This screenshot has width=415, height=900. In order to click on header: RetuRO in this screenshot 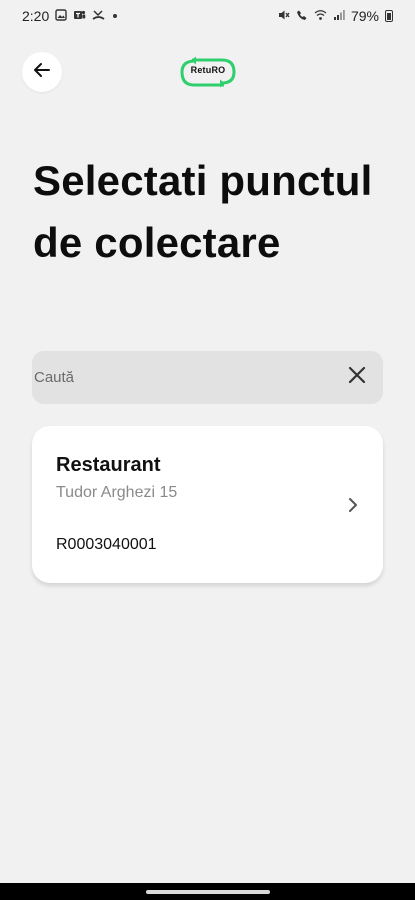, I will do `click(207, 72)`.